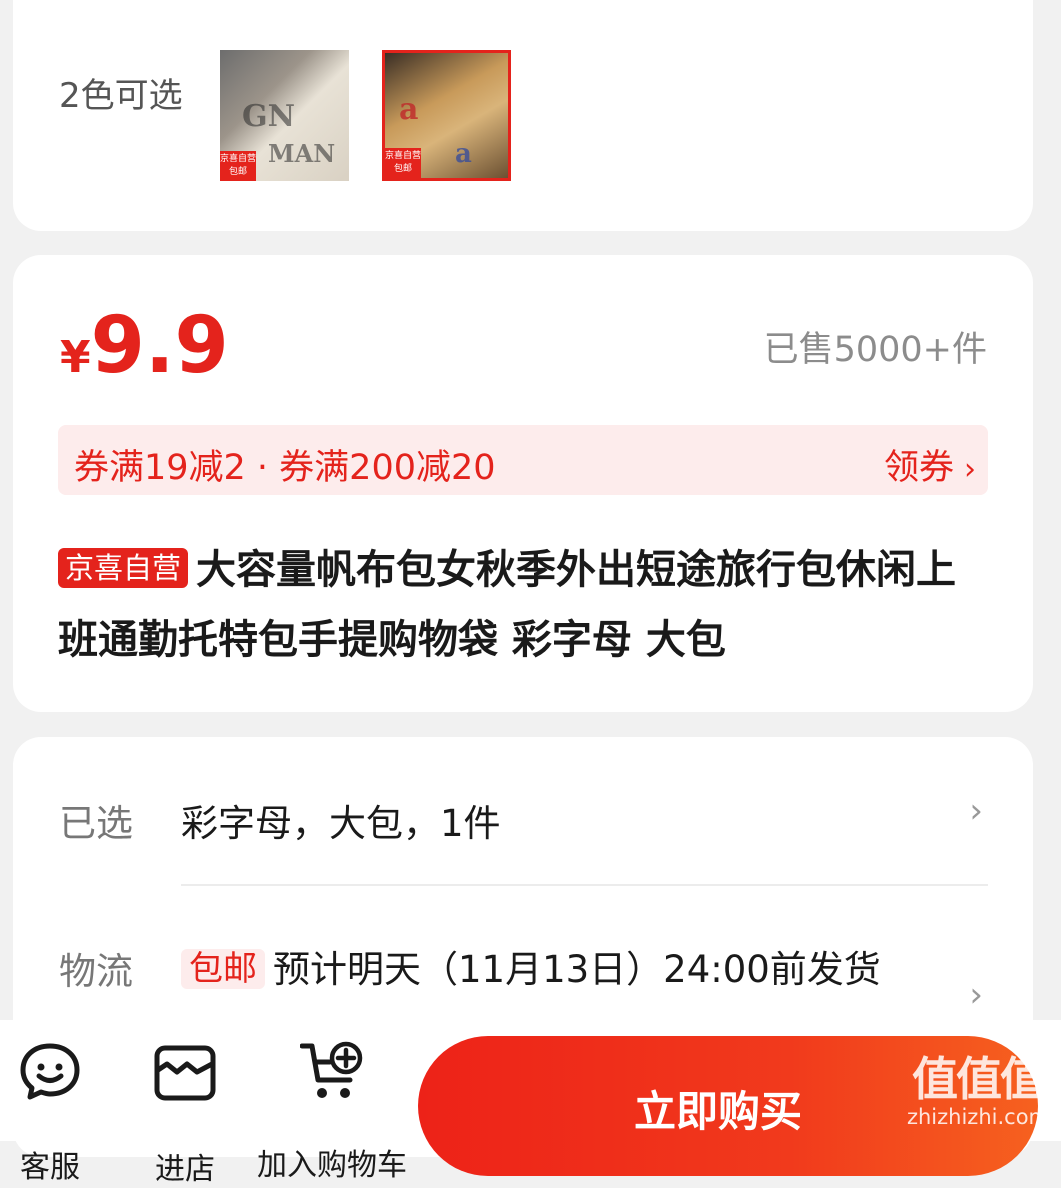 This screenshot has width=1061, height=1188. What do you see at coordinates (121, 96) in the screenshot?
I see `color-count-label: 2色可选` at bounding box center [121, 96].